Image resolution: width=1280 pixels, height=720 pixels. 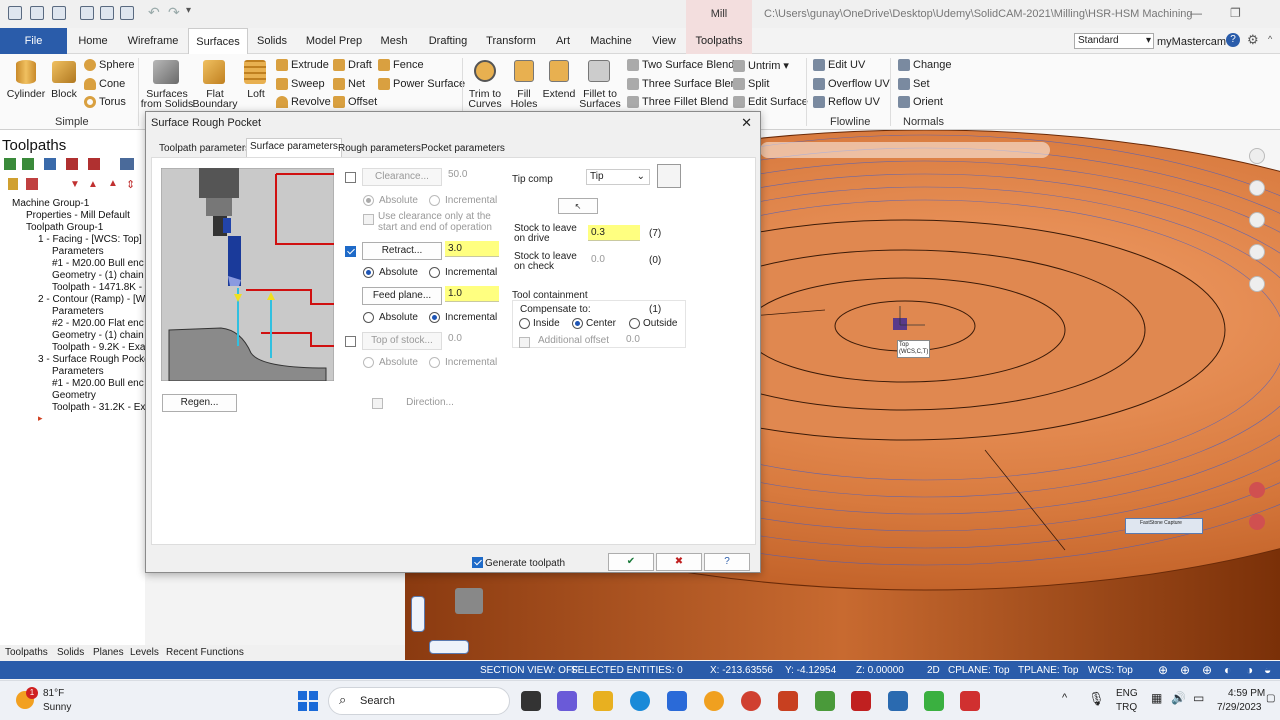 I want to click on move-down-icon: ▼, so click(x=75, y=184).